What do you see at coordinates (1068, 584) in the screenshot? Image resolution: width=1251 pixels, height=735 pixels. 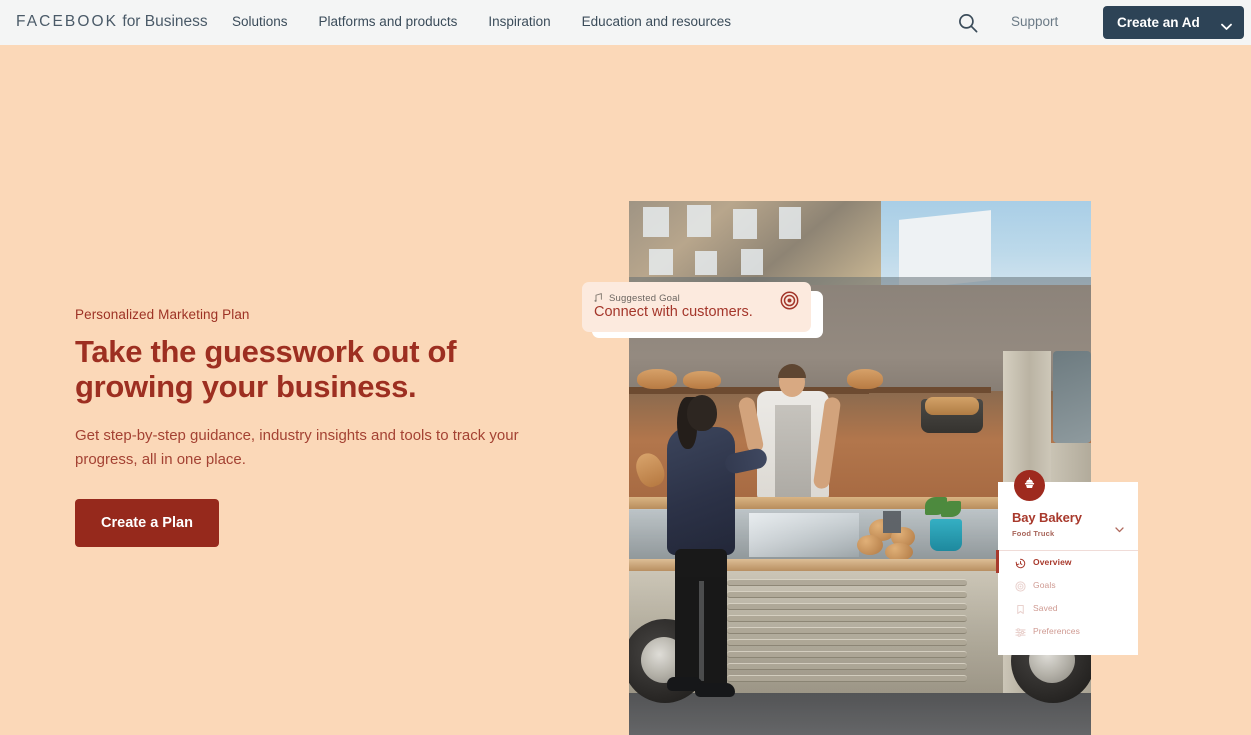 I see `menu-item-goals: Goals` at bounding box center [1068, 584].